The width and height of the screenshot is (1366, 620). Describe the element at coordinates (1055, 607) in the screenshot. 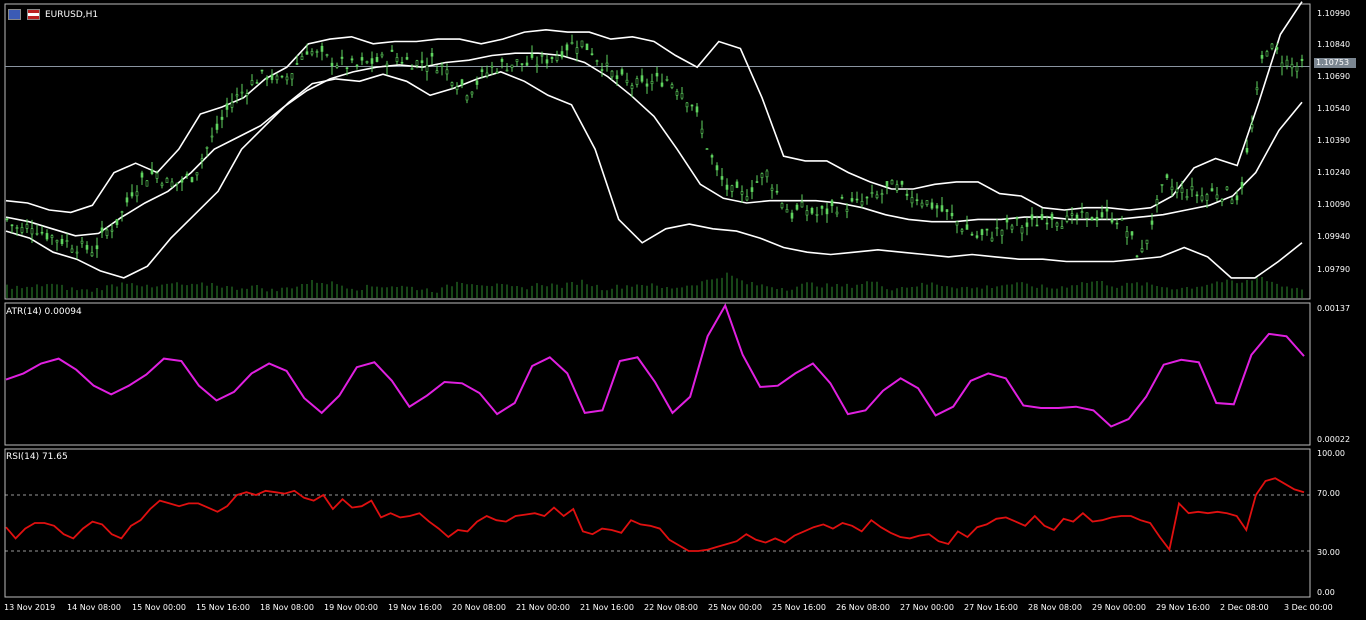

I see `time-tick: 28 Nov 08:00` at that location.